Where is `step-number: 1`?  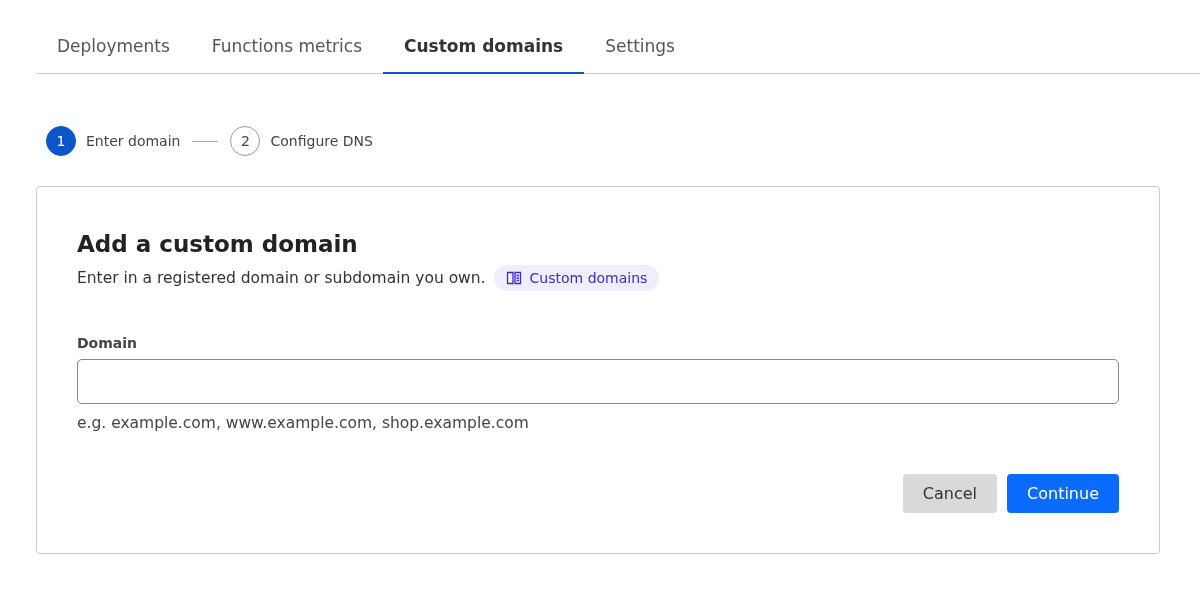
step-number: 1 is located at coordinates (61, 141).